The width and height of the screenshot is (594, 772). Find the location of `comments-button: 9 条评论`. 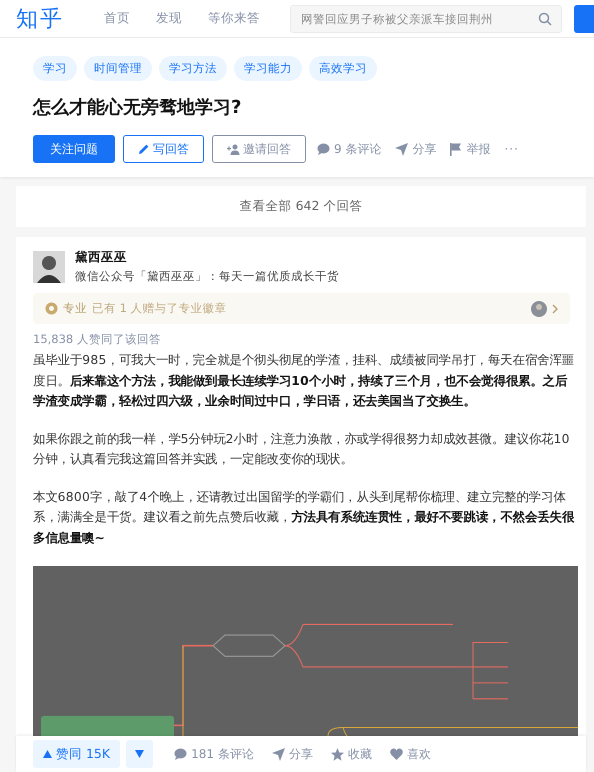

comments-button: 9 条评论 is located at coordinates (349, 149).